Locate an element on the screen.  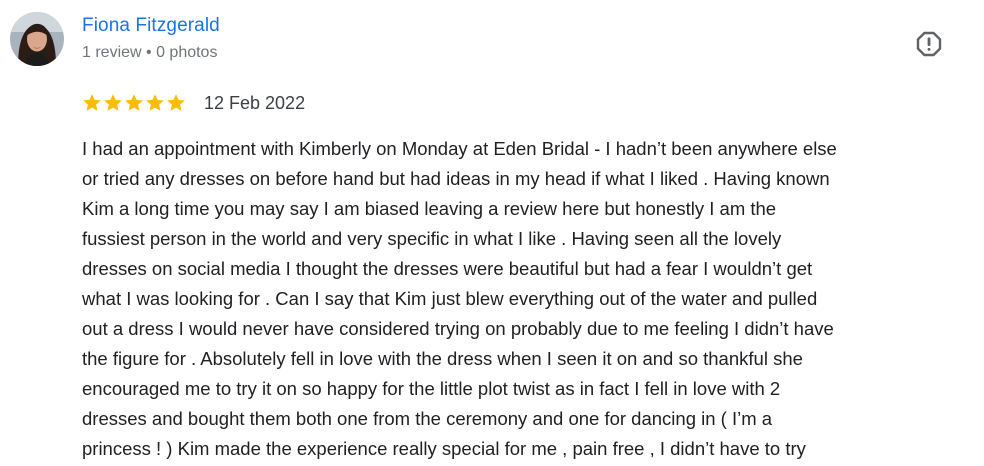
rating-row: 12 Feb 2022 is located at coordinates (193, 103).